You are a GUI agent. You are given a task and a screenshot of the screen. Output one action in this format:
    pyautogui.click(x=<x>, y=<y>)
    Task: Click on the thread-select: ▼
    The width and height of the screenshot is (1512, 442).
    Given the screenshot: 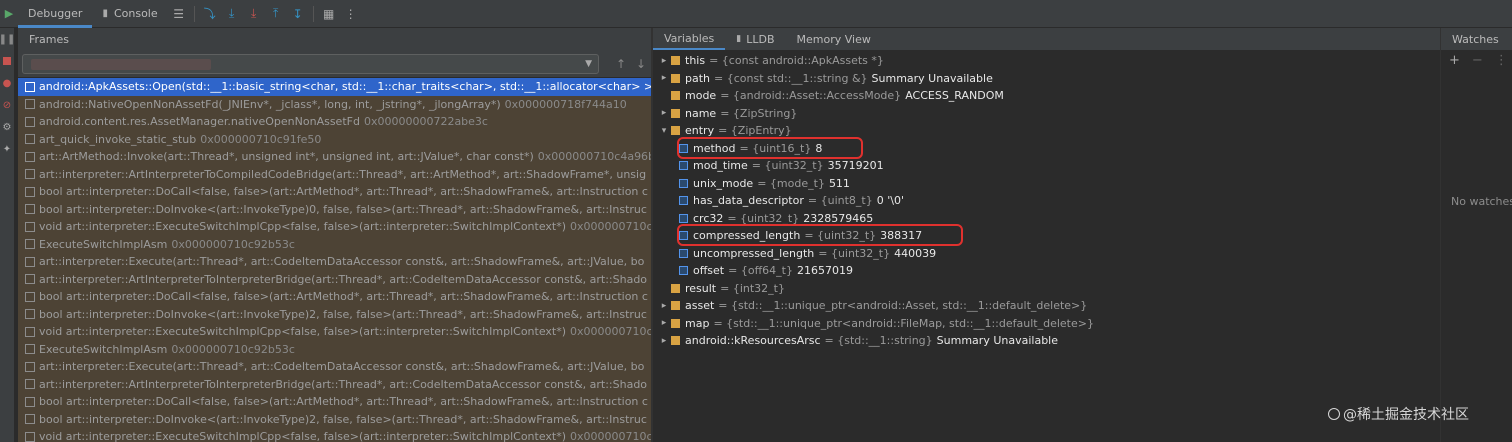 What is the action you would take?
    pyautogui.click(x=311, y=63)
    